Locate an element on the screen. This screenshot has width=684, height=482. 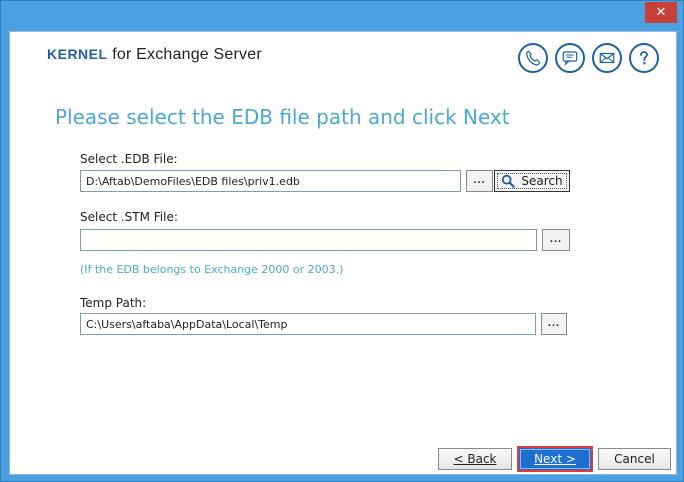
stm-file-label: Select .STM File: is located at coordinates (129, 217).